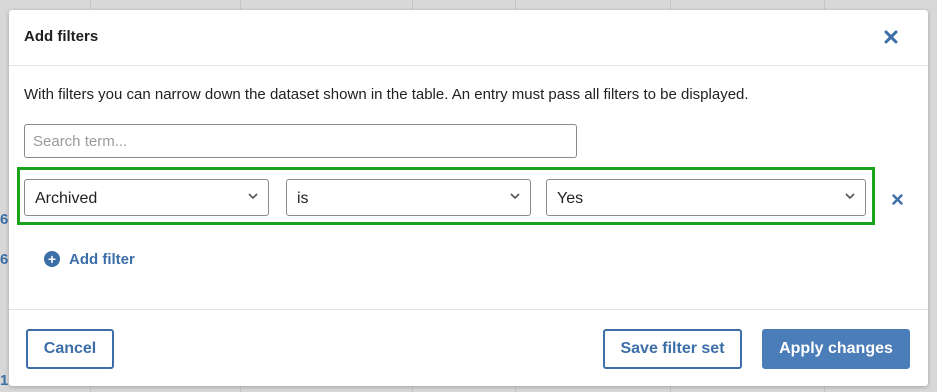  I want to click on dialog-title: Add filters, so click(61, 36).